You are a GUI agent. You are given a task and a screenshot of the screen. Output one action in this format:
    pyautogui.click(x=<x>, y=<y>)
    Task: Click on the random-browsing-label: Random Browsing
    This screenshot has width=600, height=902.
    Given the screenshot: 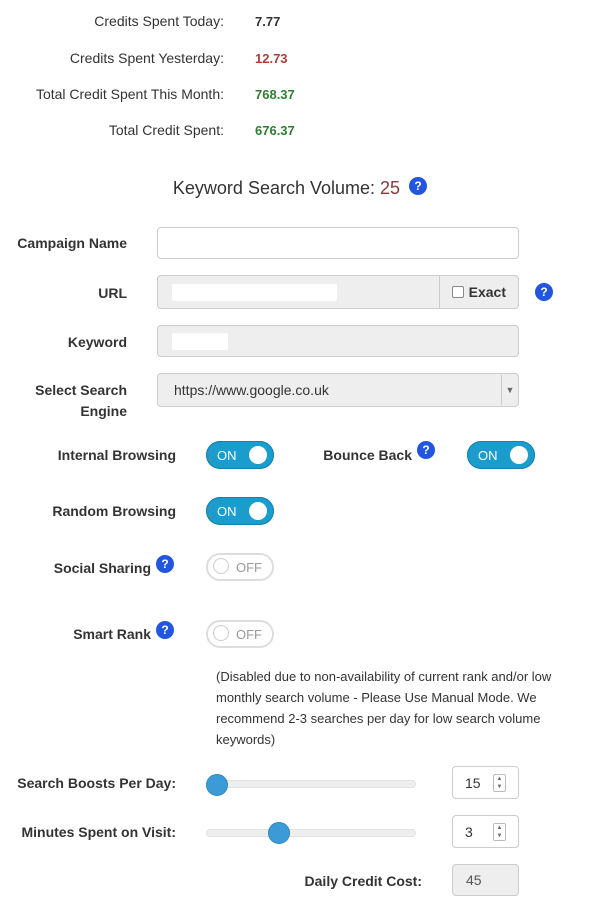 What is the action you would take?
    pyautogui.click(x=114, y=511)
    